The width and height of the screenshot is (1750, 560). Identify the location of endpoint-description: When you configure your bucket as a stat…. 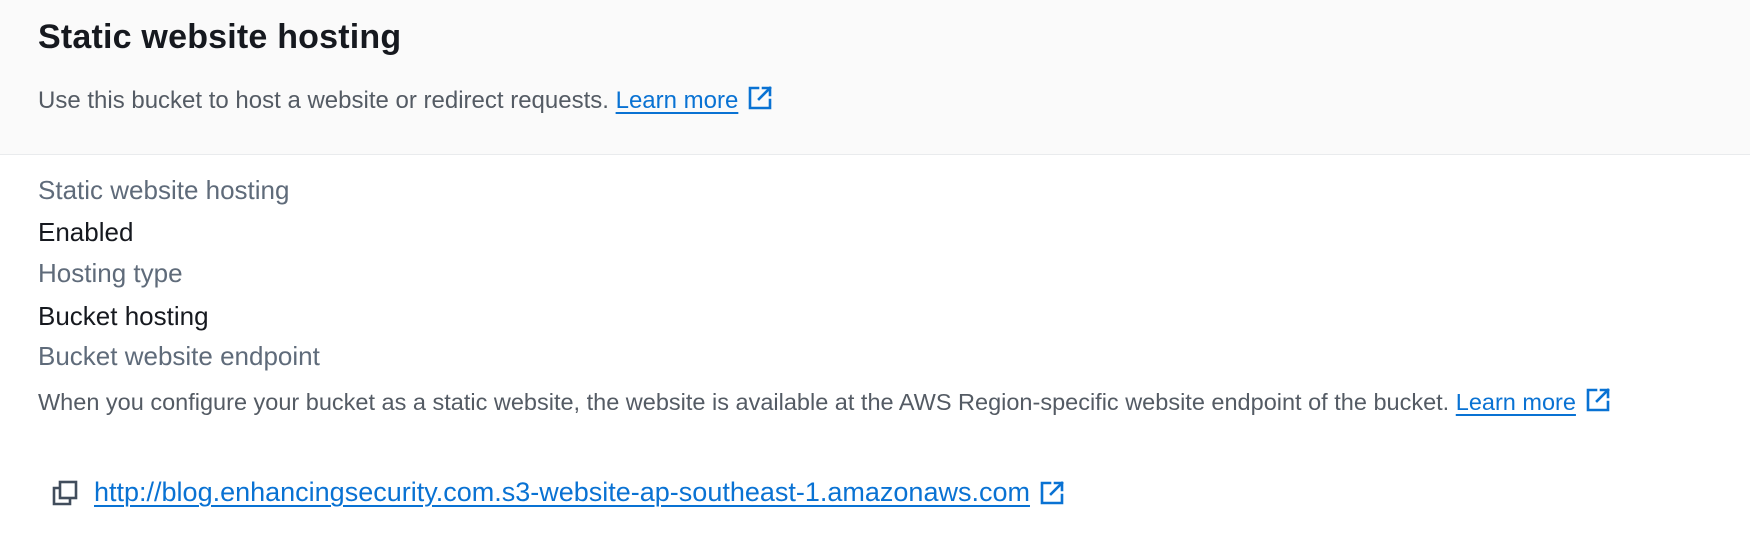
(825, 401).